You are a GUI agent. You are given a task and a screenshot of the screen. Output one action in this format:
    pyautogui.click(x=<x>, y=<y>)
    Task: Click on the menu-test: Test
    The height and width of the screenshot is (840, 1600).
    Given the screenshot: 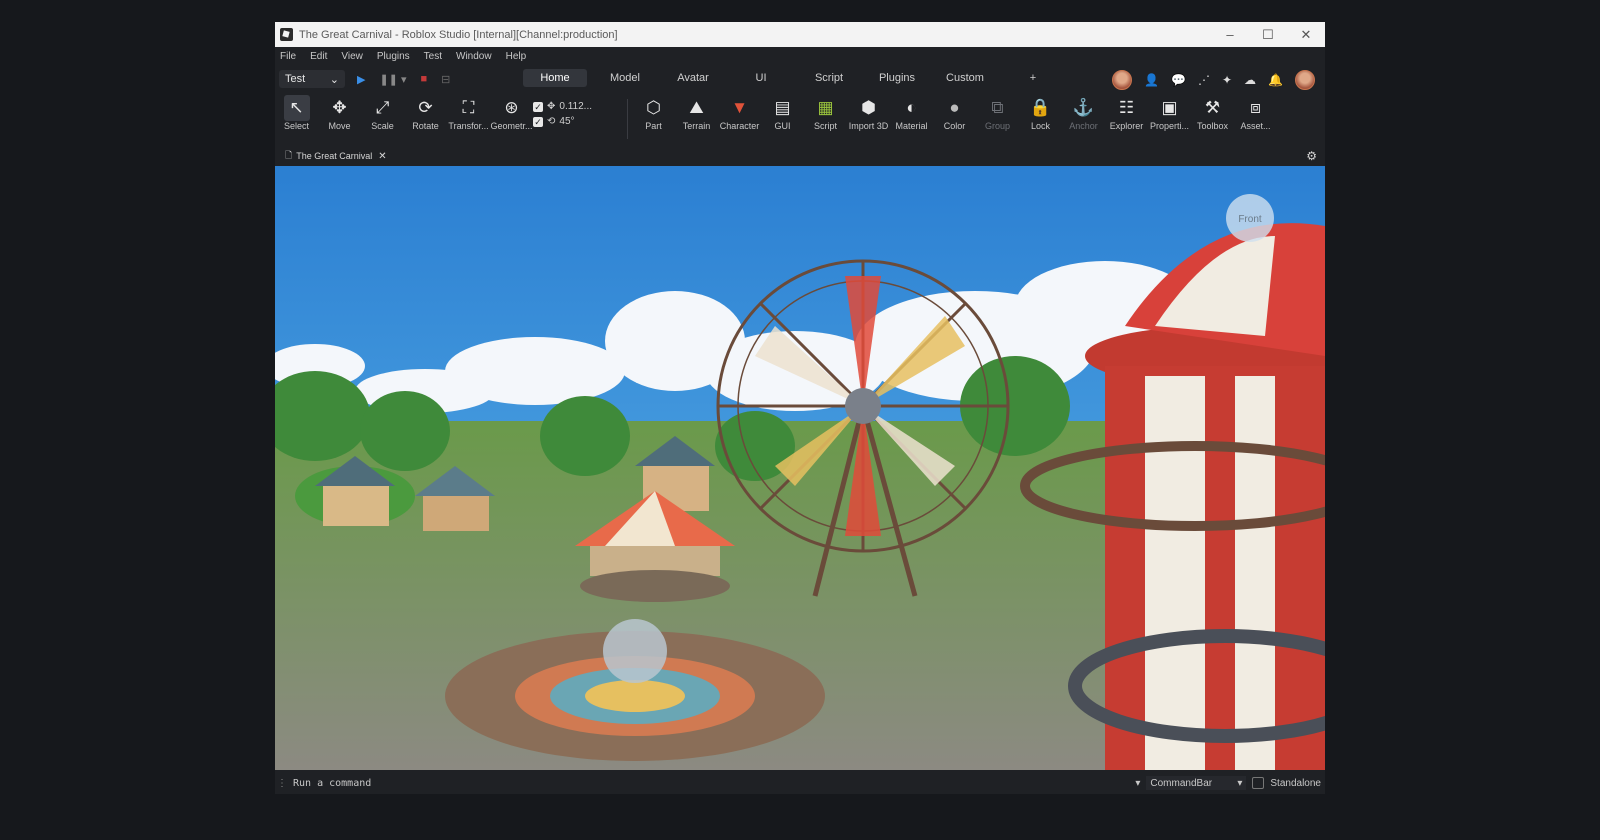 What is the action you would take?
    pyautogui.click(x=433, y=56)
    